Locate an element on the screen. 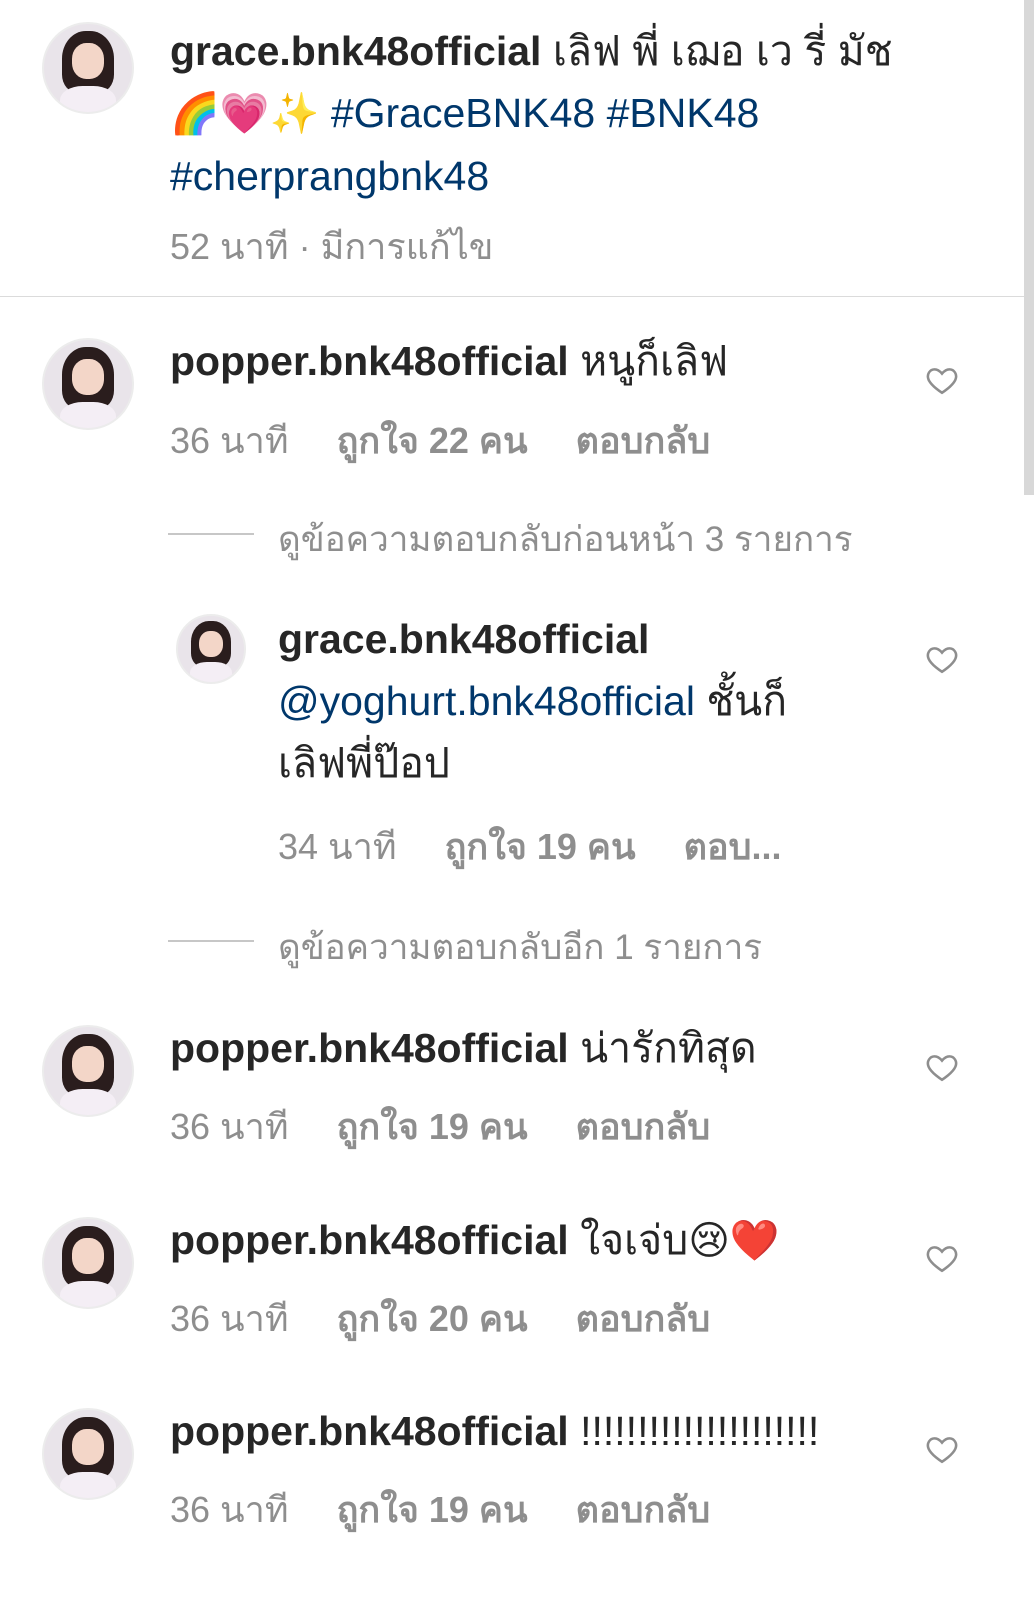 This screenshot has width=1034, height=1599. divider is located at coordinates (512, 296).